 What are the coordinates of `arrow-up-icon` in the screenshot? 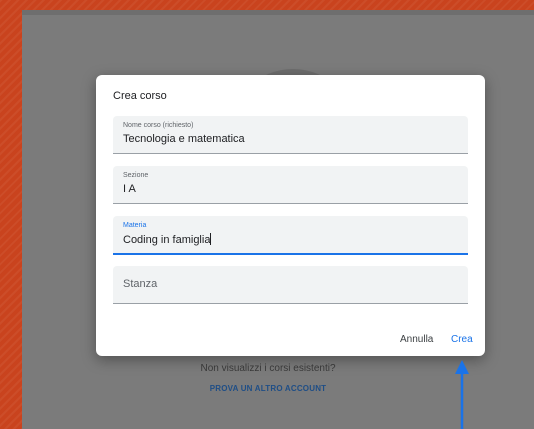 It's located at (462, 394).